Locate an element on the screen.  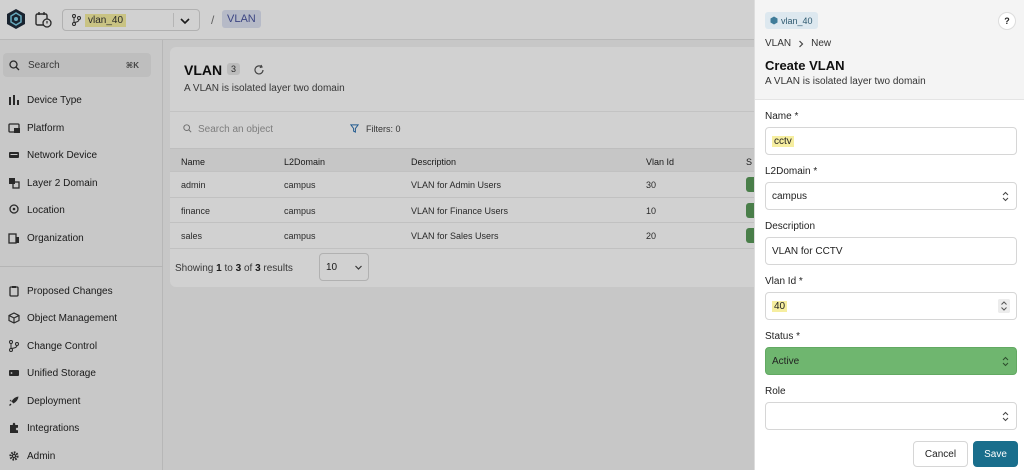
name-value: cctv is located at coordinates (783, 141).